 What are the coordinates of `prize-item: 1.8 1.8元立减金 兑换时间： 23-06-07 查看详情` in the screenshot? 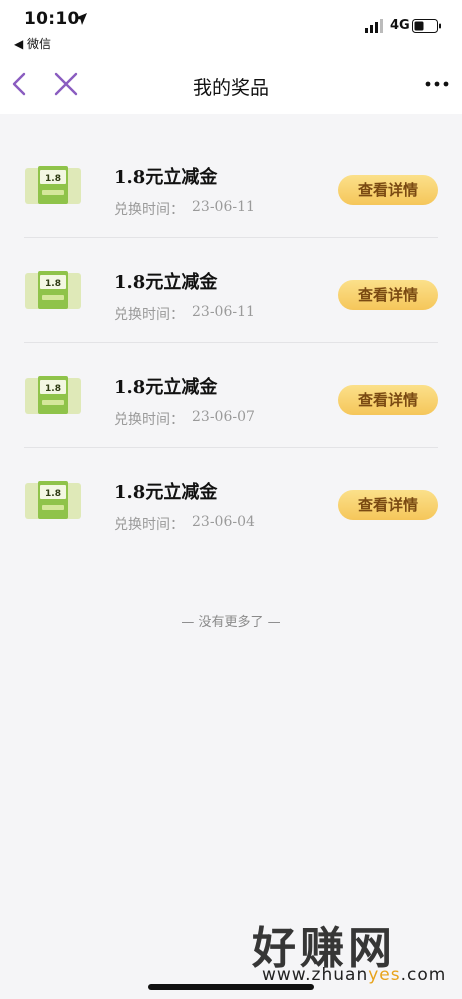 It's located at (231, 395).